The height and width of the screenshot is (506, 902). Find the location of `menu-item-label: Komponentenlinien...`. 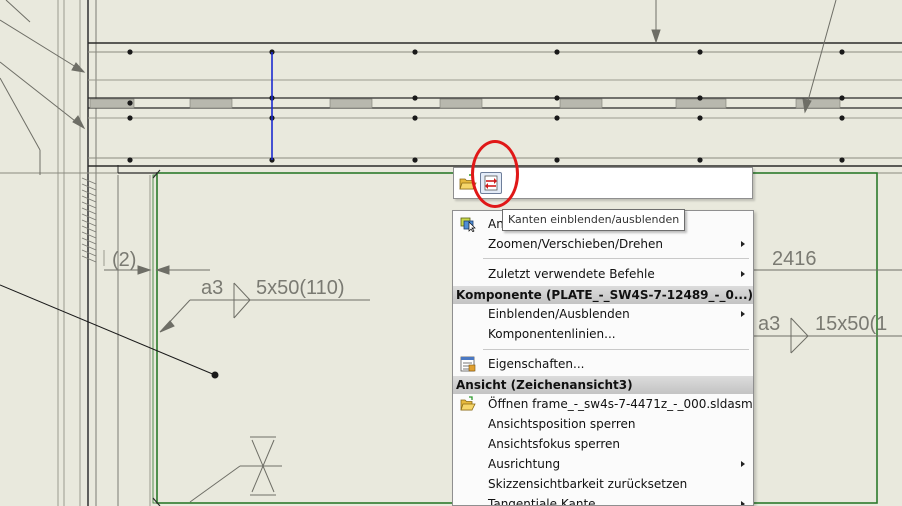

menu-item-label: Komponentenlinien... is located at coordinates (552, 334).